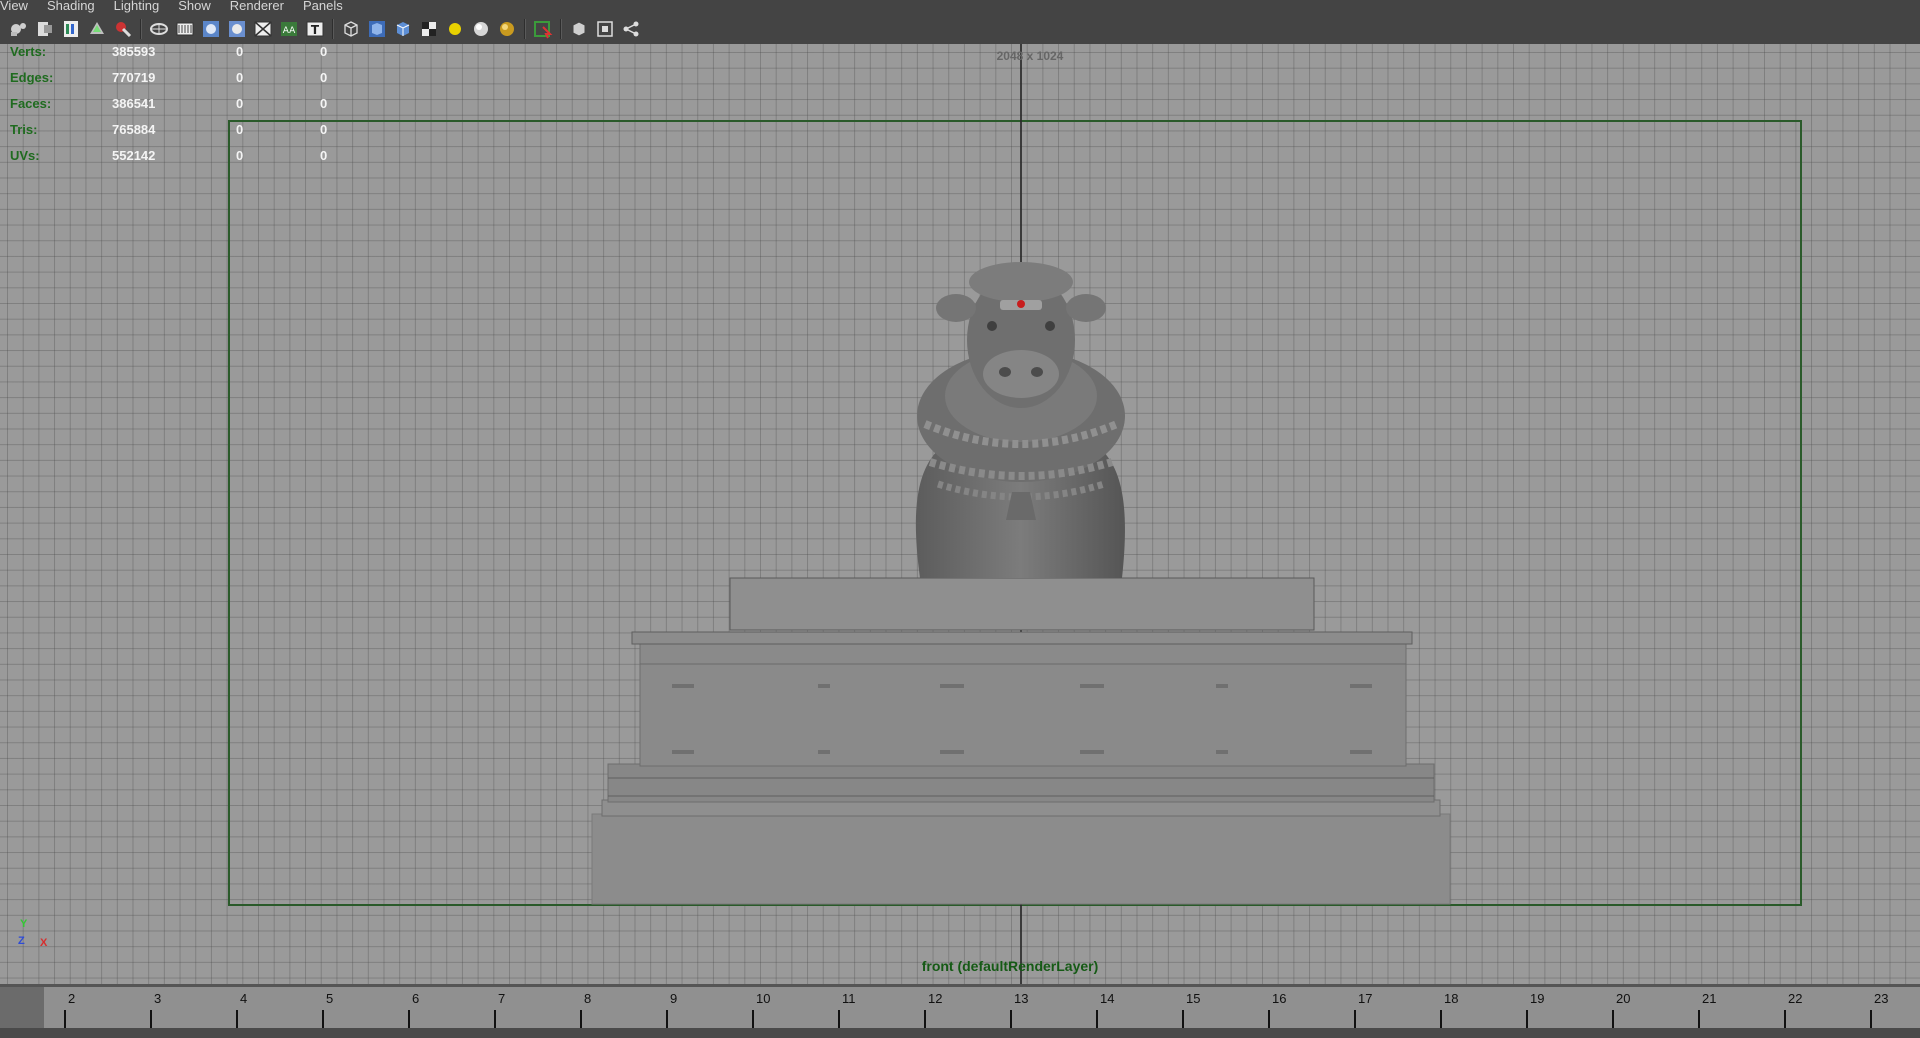 Image resolution: width=1920 pixels, height=1038 pixels. Describe the element at coordinates (123, 29) in the screenshot. I see `grease-pencil-icon` at that location.